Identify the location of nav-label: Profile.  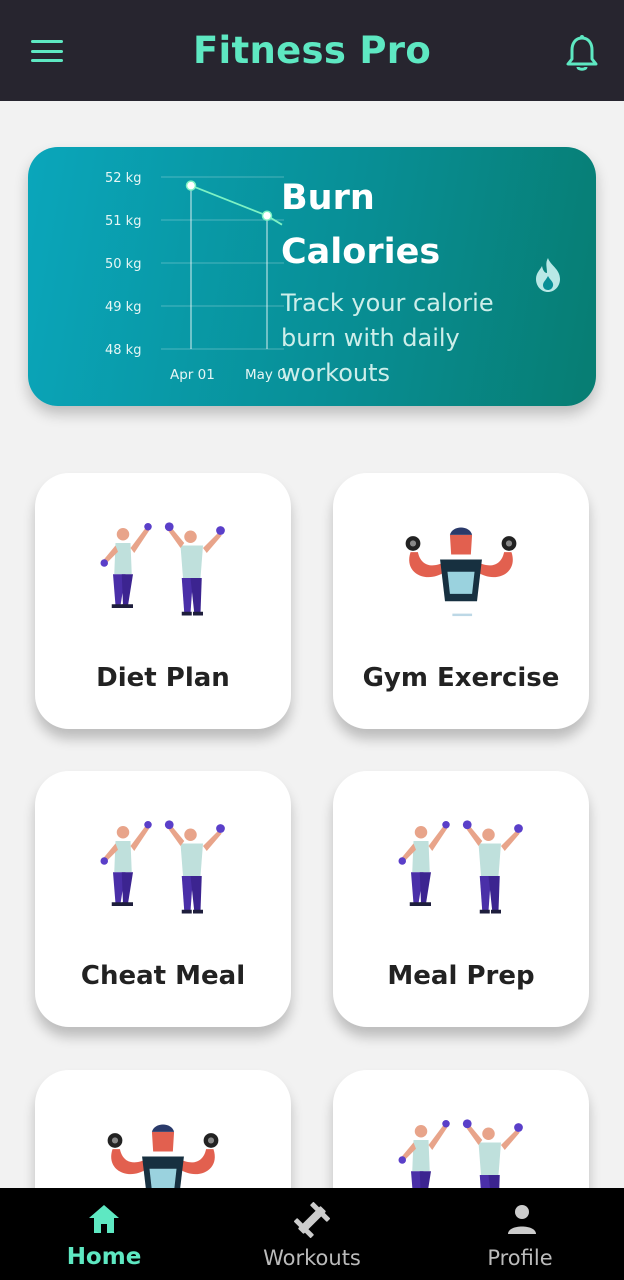
(520, 1258).